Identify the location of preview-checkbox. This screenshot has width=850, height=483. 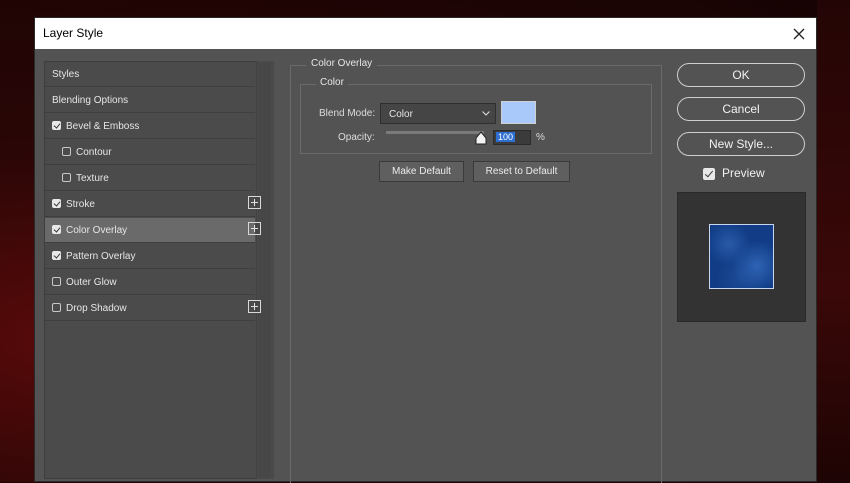
(709, 174).